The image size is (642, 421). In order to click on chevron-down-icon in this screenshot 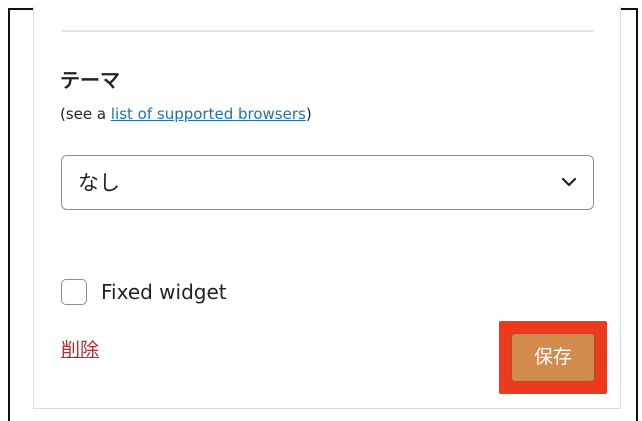, I will do `click(569, 182)`.